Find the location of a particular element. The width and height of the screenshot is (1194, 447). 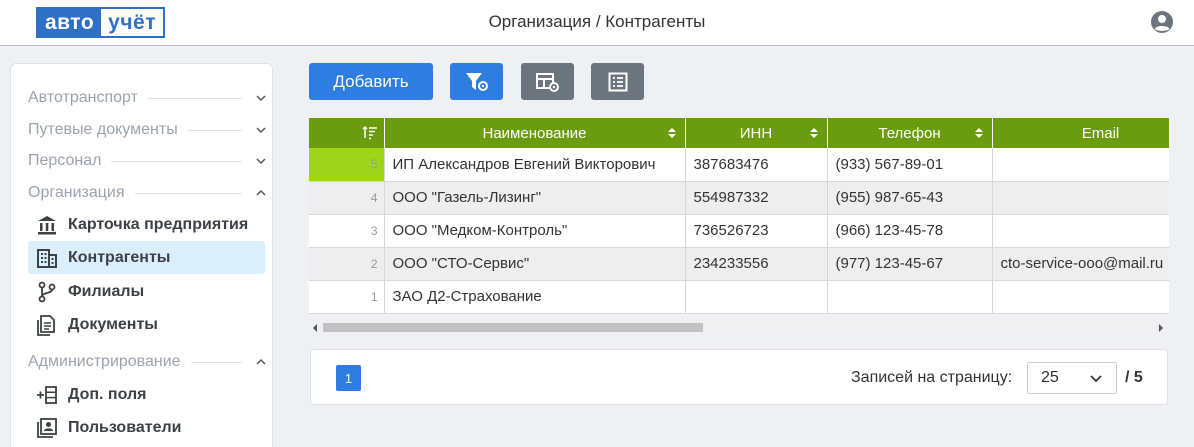

sidebar-item-company-card: Карточка предприятия is located at coordinates (146, 224).